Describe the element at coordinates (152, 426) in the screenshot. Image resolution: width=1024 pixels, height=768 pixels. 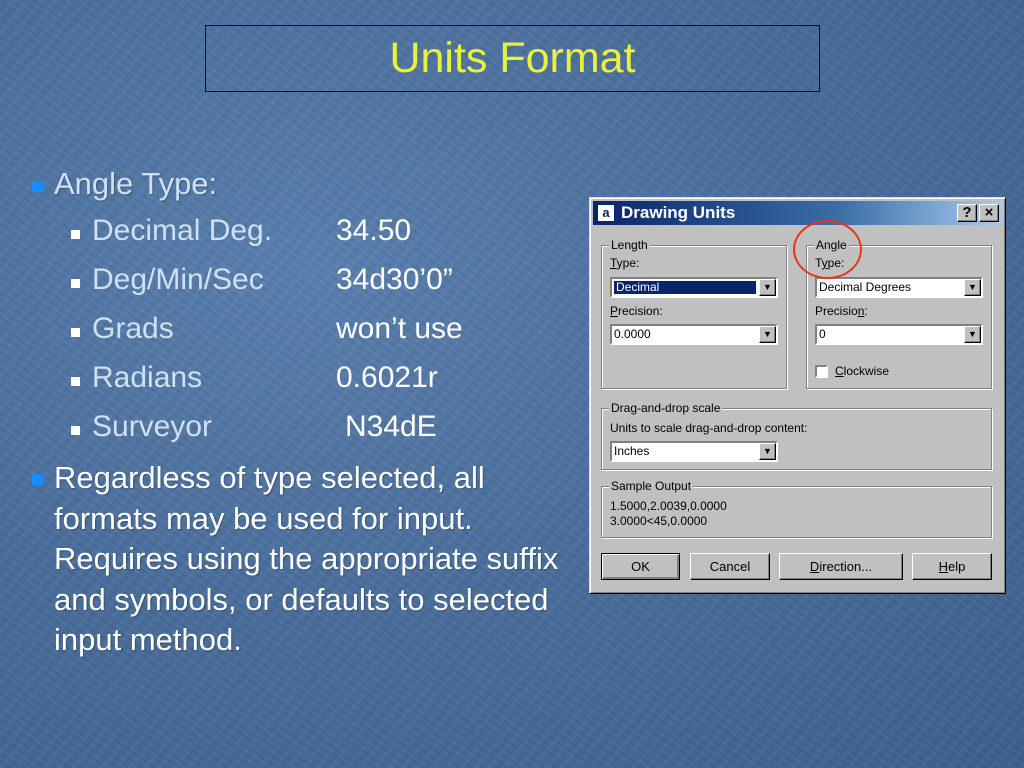
I see `angle-type-label: Surveyor` at that location.